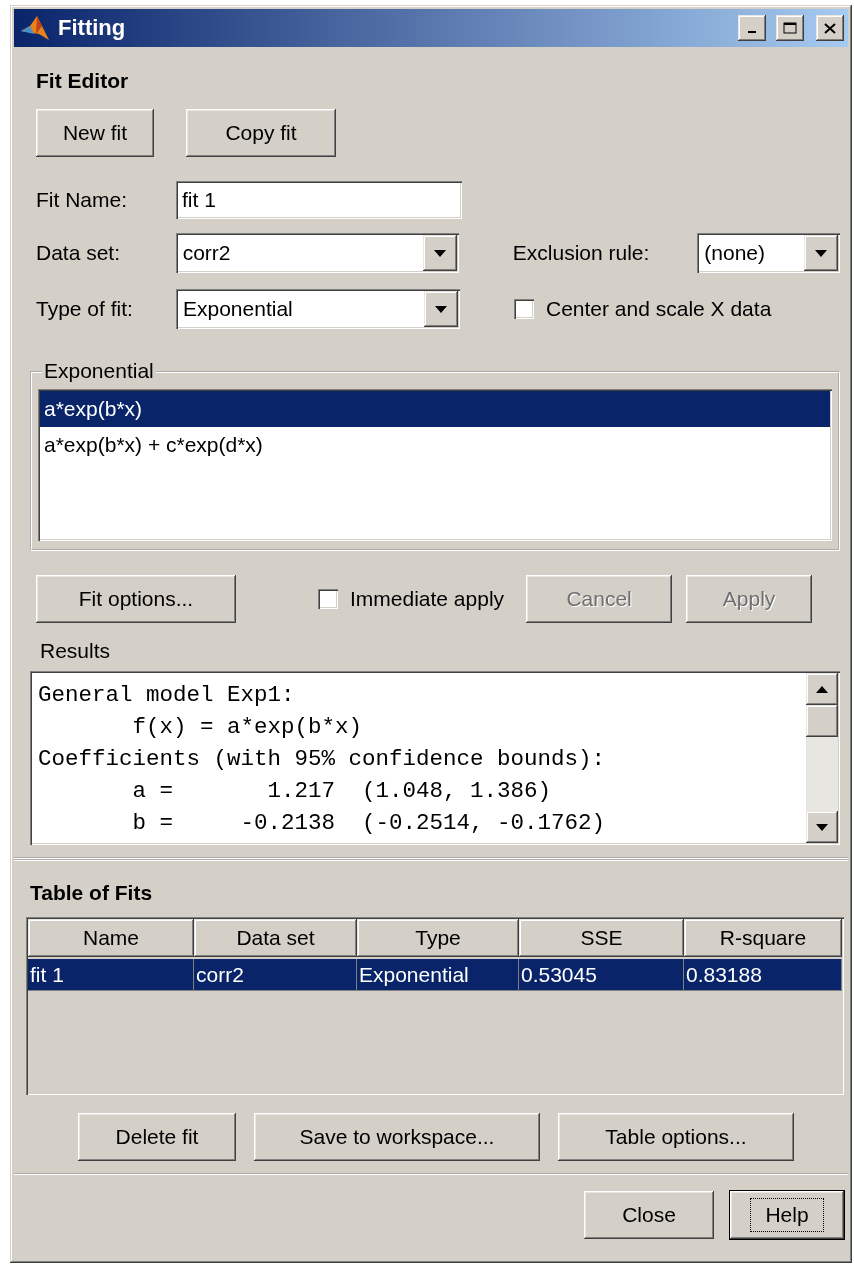 The width and height of the screenshot is (854, 1266). Describe the element at coordinates (581, 253) in the screenshot. I see `field-label: Exclusion rule:` at that location.